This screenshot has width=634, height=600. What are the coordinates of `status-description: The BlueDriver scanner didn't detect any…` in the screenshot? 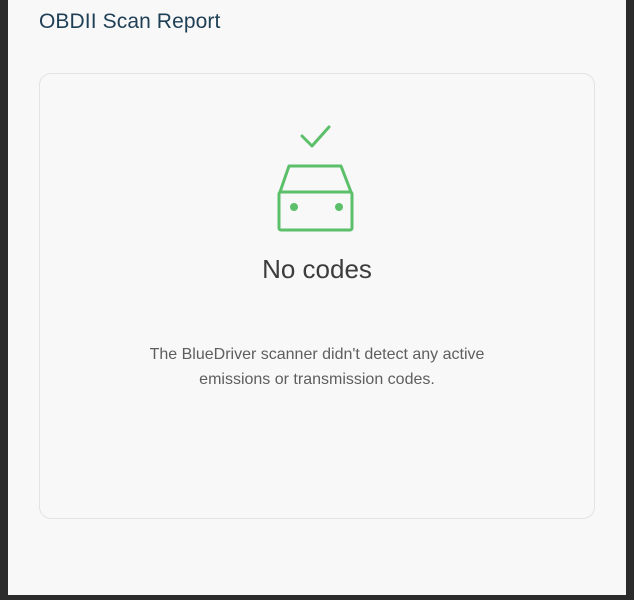 It's located at (317, 367).